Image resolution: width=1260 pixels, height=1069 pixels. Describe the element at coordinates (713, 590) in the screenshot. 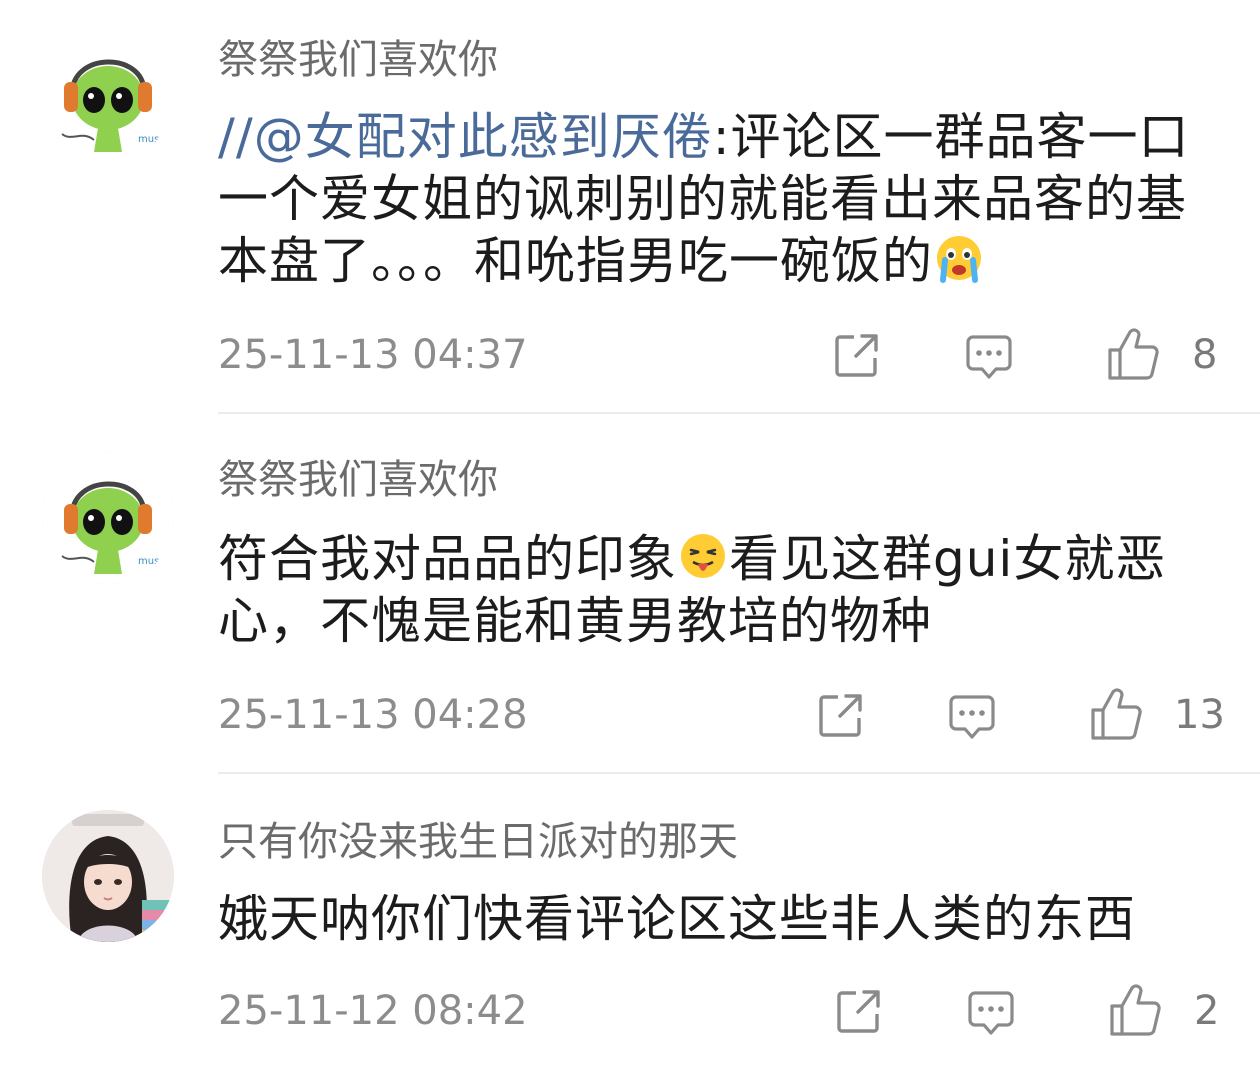

I see `comment-text: 符合我对品品的印象 看见这群gui女就恶心，不愧是能和黄男教培的物种` at that location.